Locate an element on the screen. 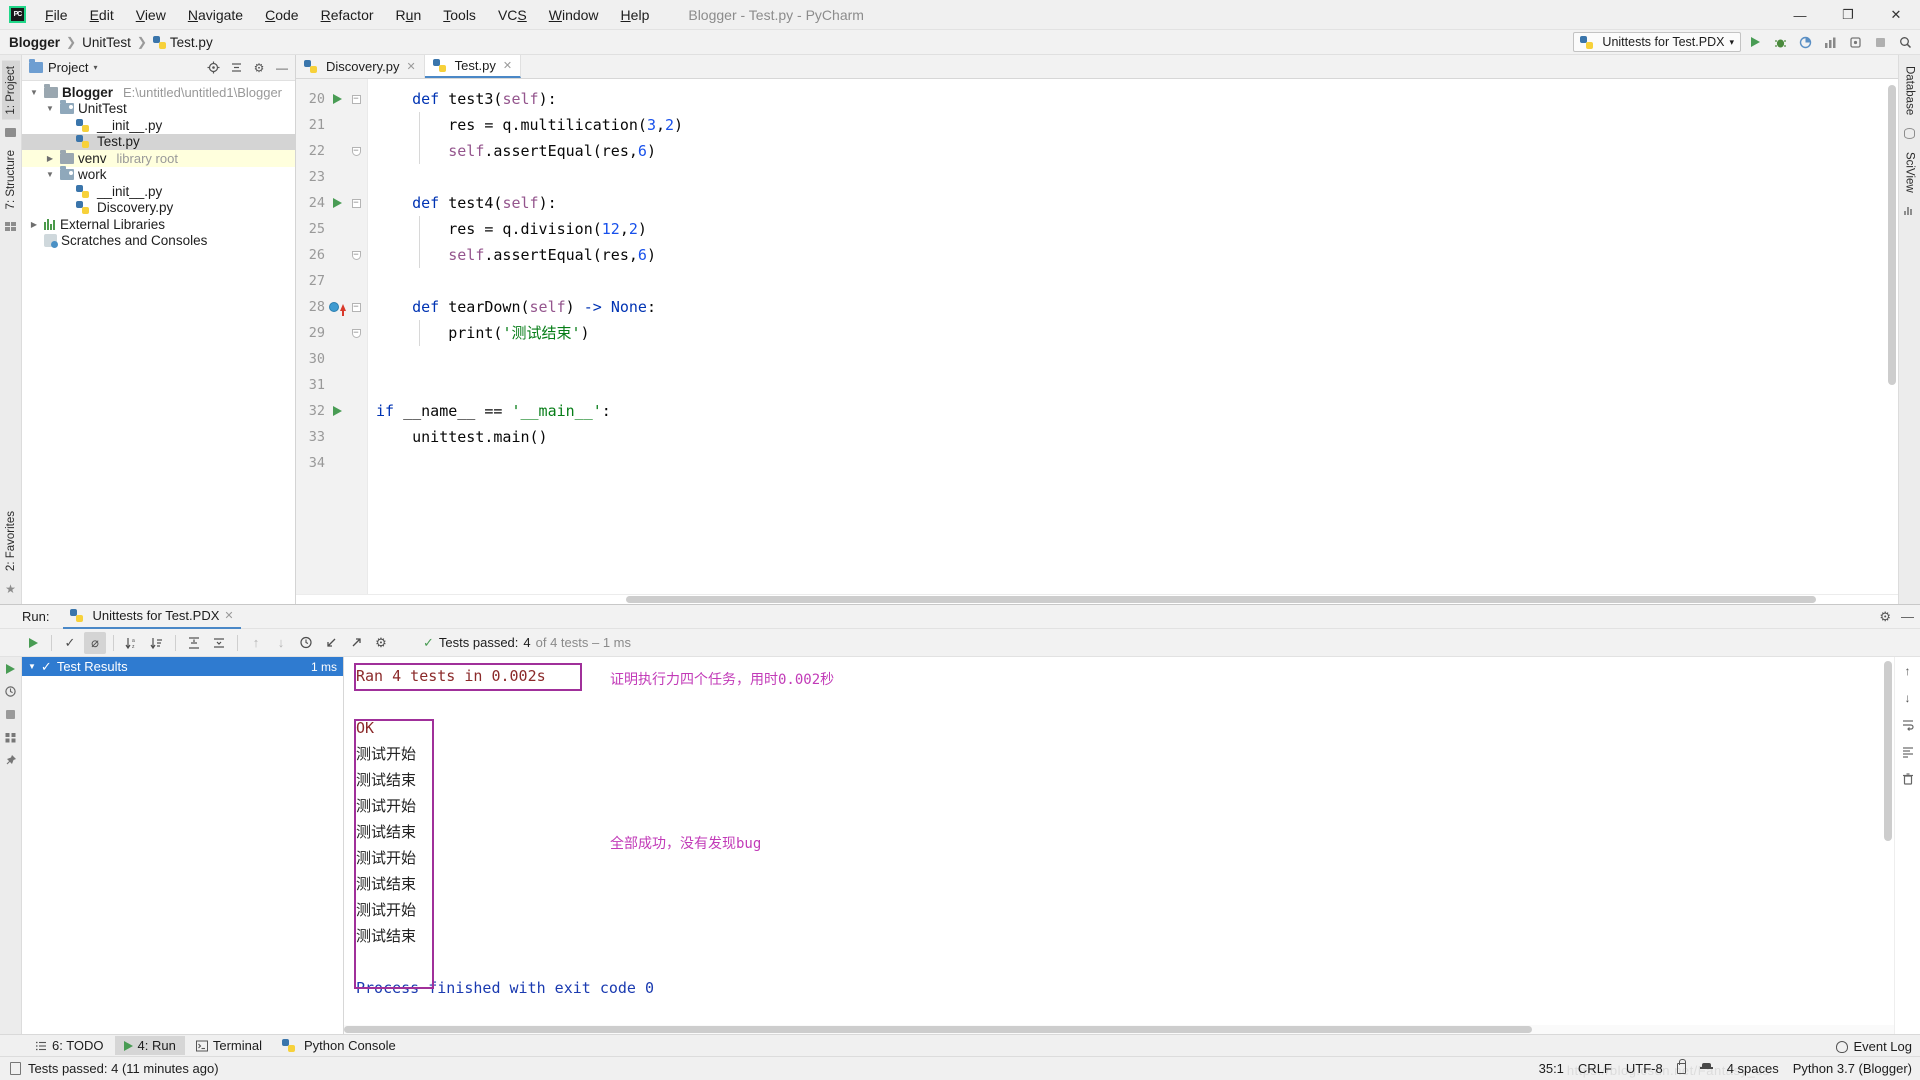 The image size is (1920, 1080). hide-ignored-button: ⌀ is located at coordinates (95, 642).